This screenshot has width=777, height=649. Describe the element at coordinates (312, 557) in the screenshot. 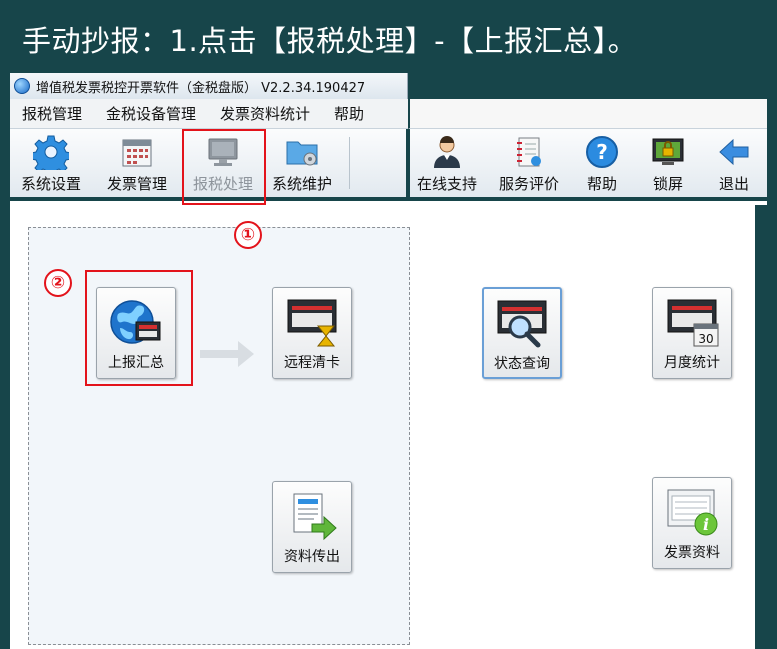

I see `data-export-label: 资料传出` at that location.